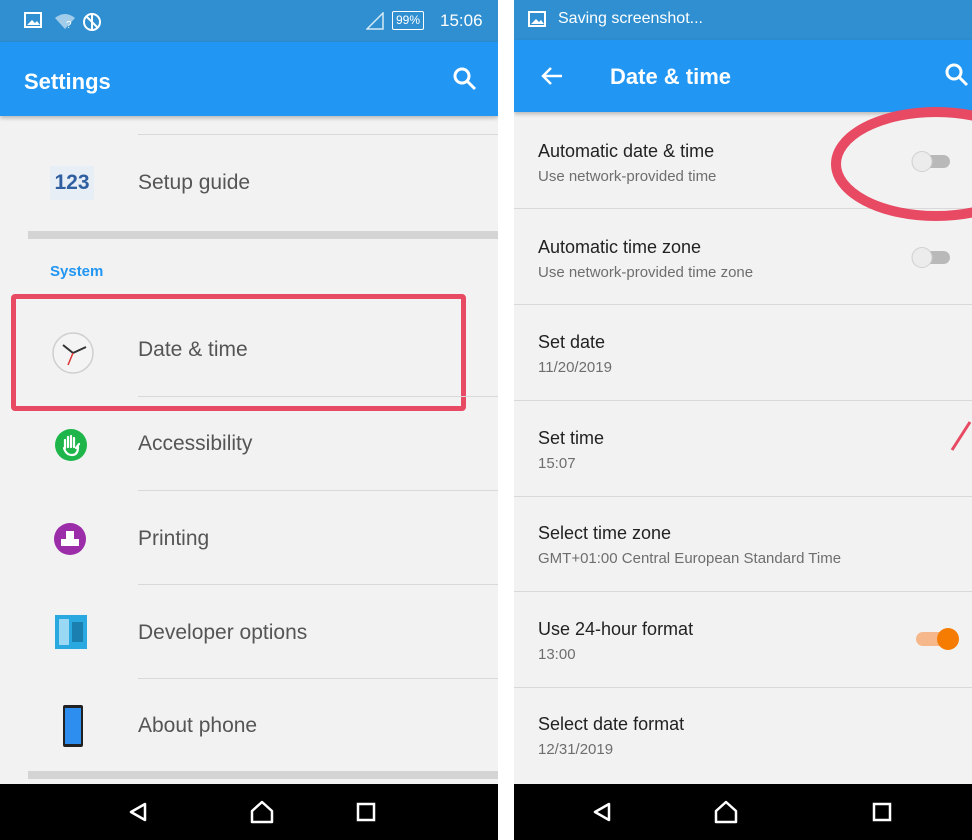 Image resolution: width=972 pixels, height=840 pixels. Describe the element at coordinates (557, 654) in the screenshot. I see `setting-summary: 13:00` at that location.